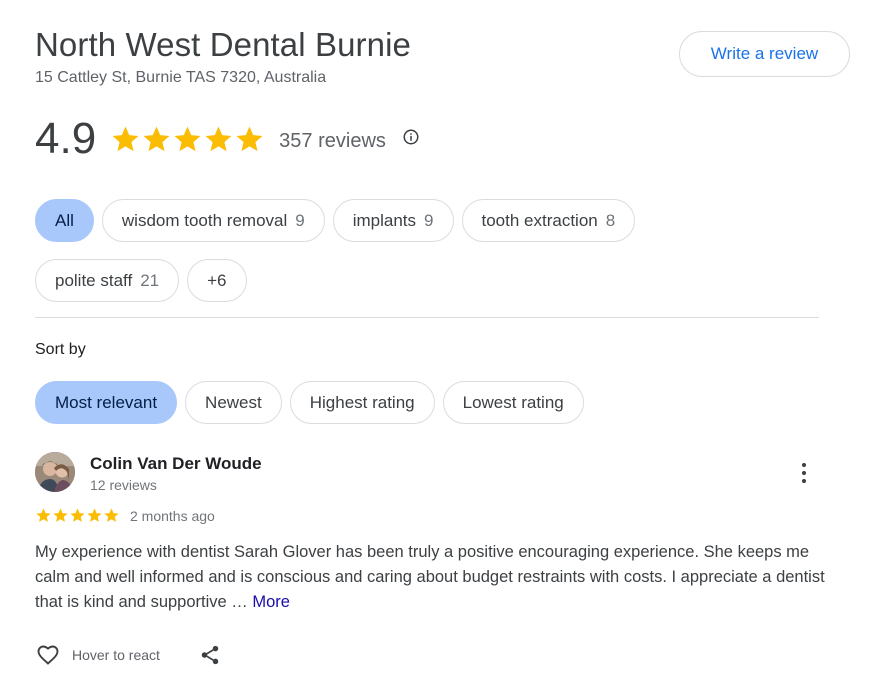 This screenshot has height=682, width=888. Describe the element at coordinates (210, 655) in the screenshot. I see `share-icon` at that location.